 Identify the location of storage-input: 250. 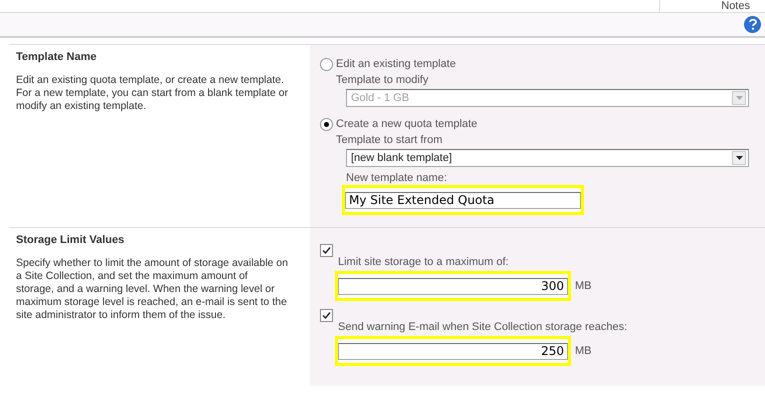
(453, 351).